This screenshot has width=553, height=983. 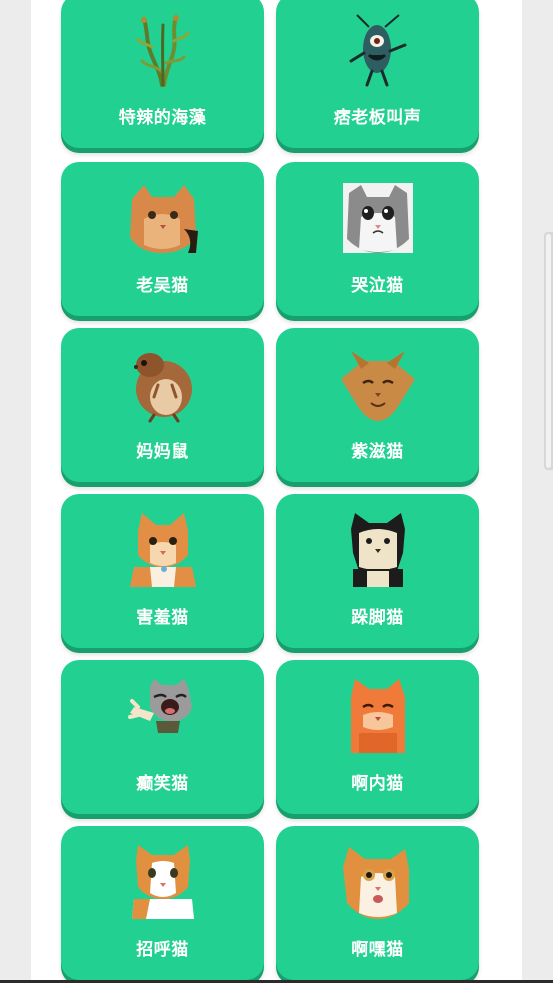 What do you see at coordinates (377, 618) in the screenshot?
I see `sound-card-label: 跺脚猫` at bounding box center [377, 618].